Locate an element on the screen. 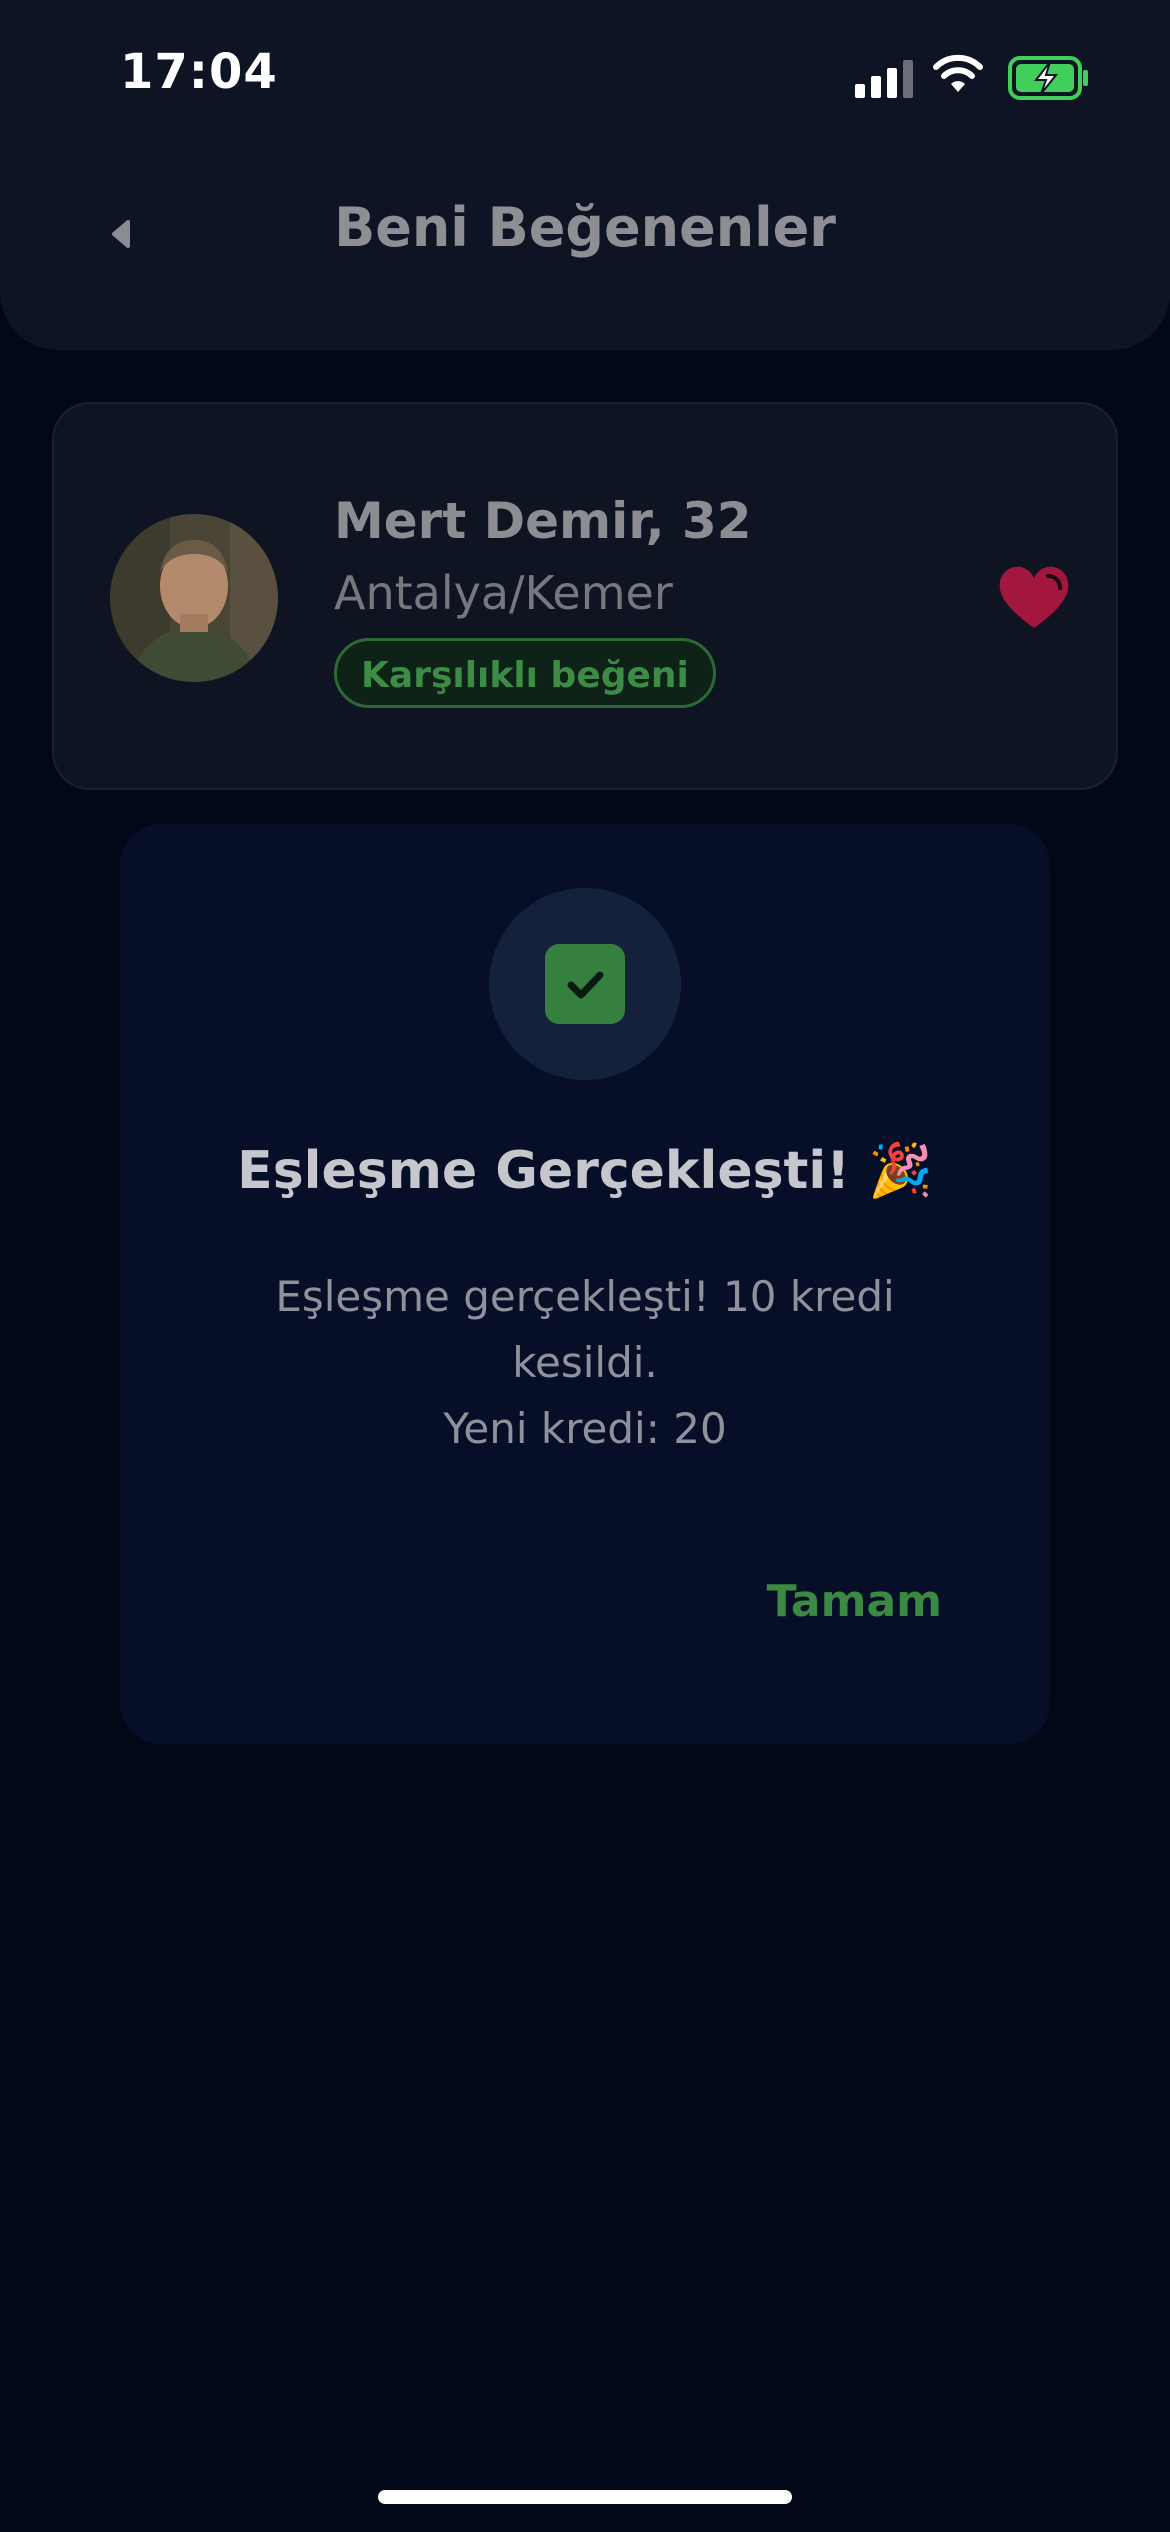 The height and width of the screenshot is (2532, 1170). heart-icon is located at coordinates (1034, 598).